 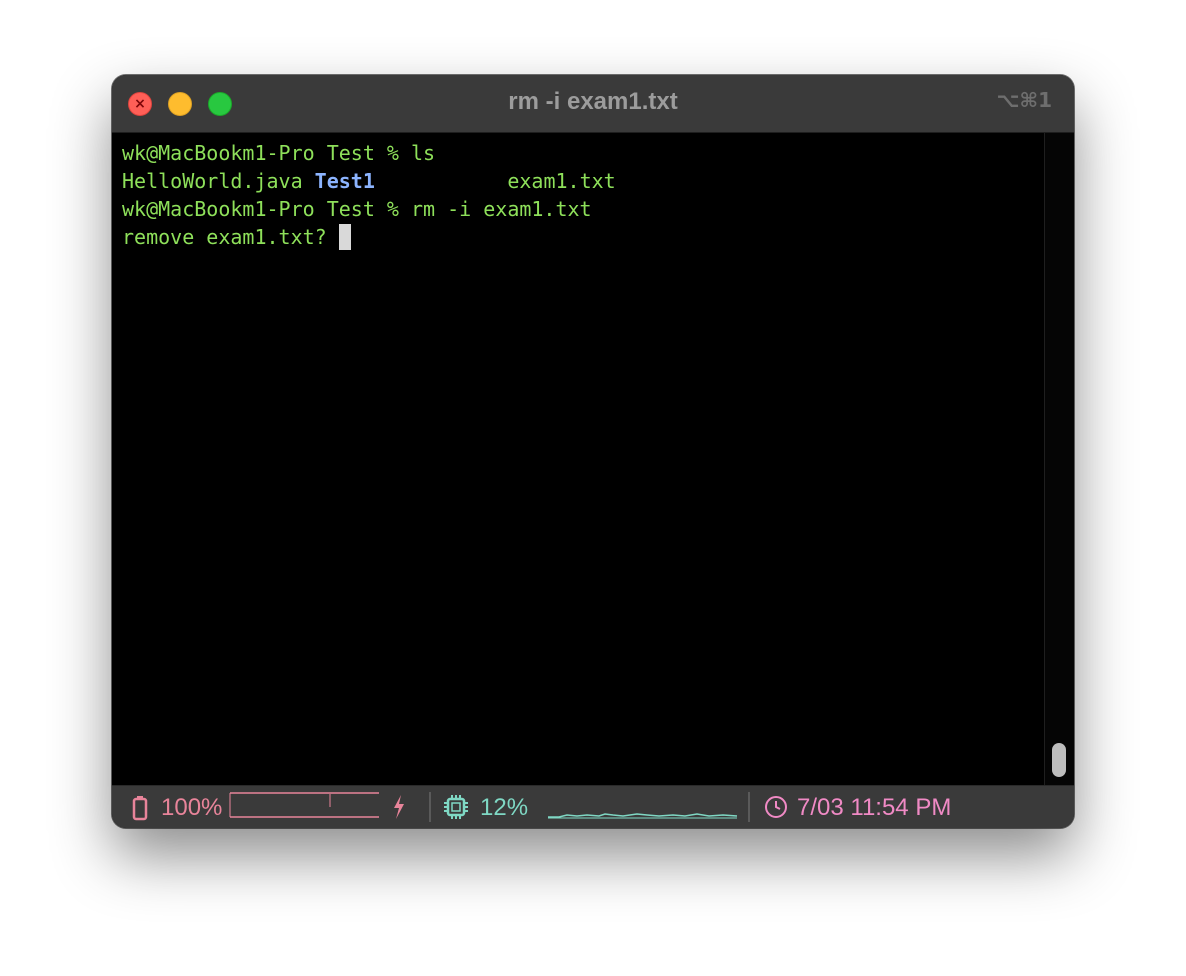 I want to click on terminal-line: wk@MacBookm1-Pro Test % rm -i exam1.txt, so click(x=583, y=209).